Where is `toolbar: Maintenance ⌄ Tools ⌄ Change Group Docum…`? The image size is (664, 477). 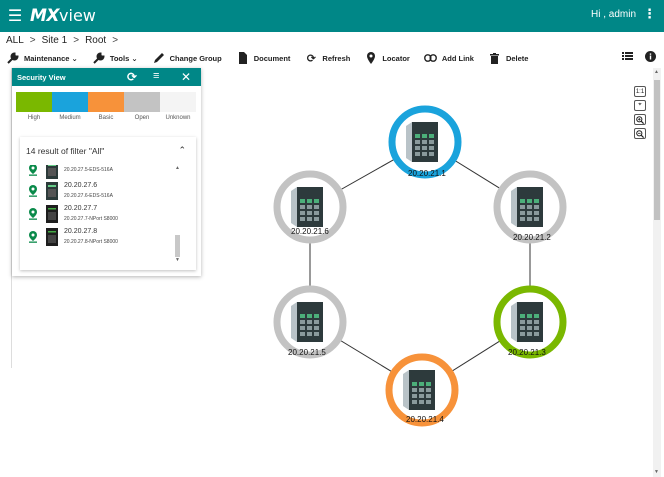 toolbar: Maintenance ⌄ Tools ⌄ Change Group Docum… is located at coordinates (332, 58).